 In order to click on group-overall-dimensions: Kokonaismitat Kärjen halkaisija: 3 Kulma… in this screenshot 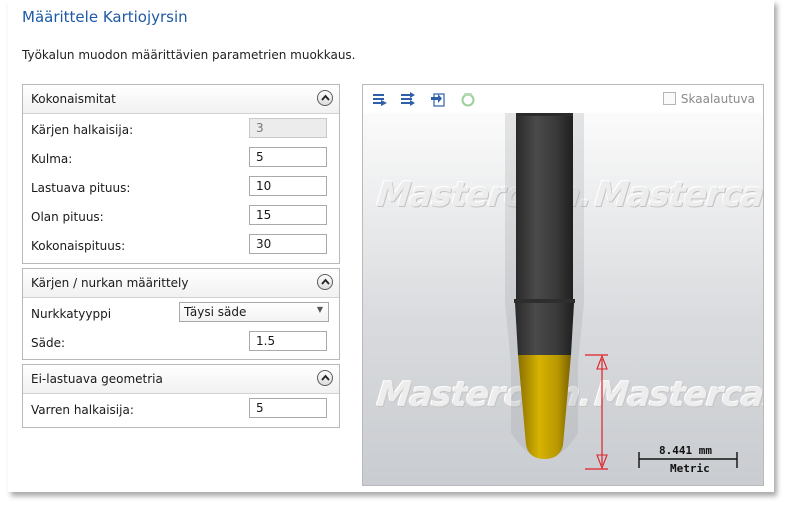, I will do `click(181, 174)`.